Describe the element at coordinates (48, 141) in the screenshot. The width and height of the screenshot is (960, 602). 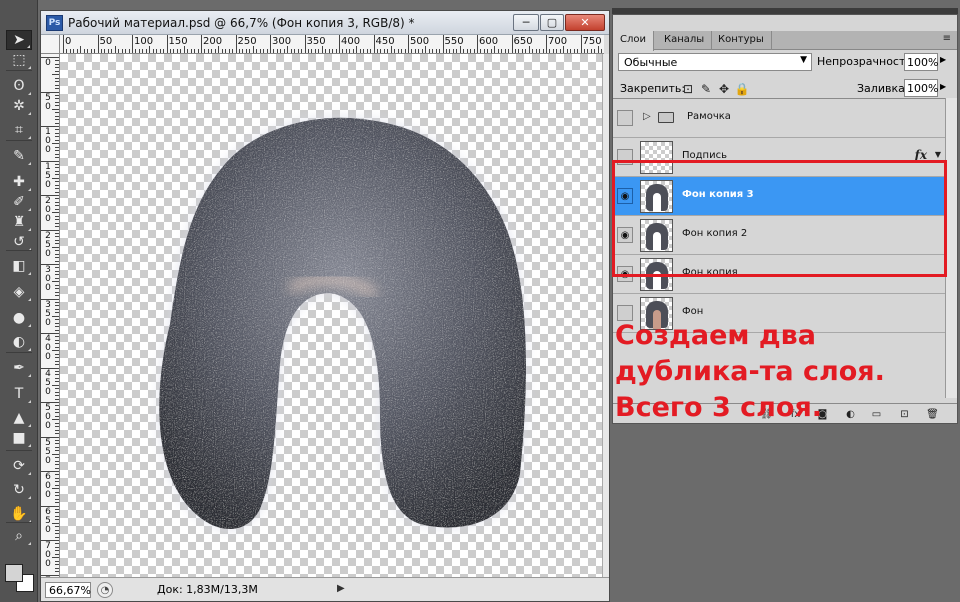
I see `ruler-left-label: 100` at that location.